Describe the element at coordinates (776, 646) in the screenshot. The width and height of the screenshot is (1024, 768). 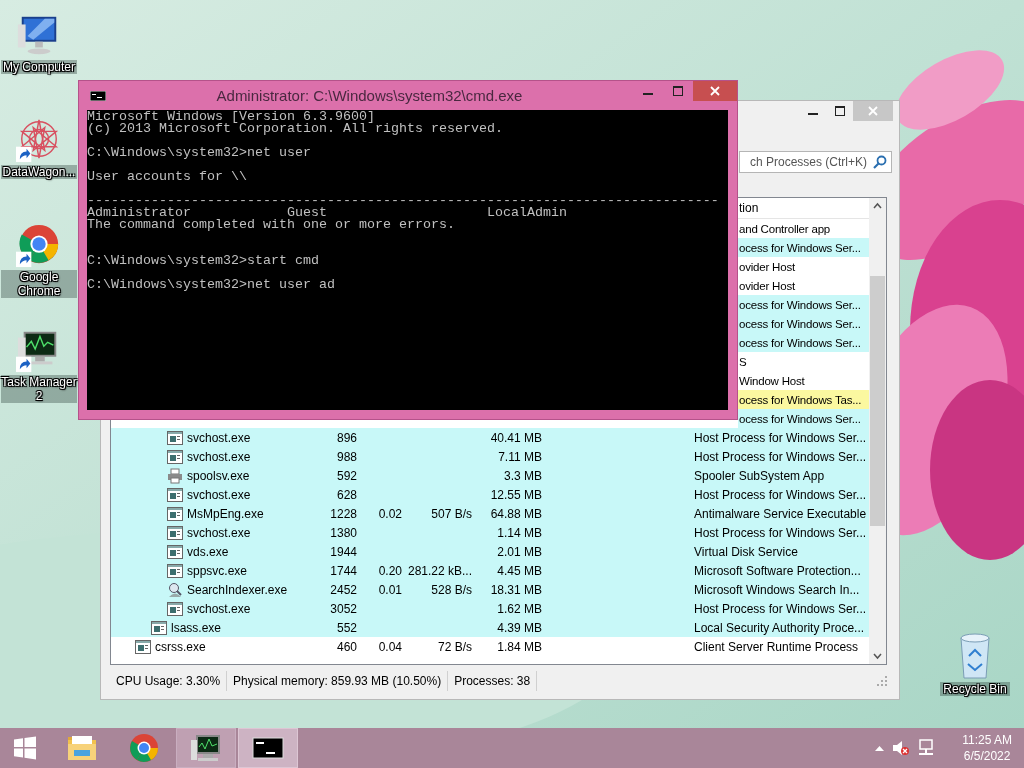
I see `description-cell: Client Server Runtime Process` at that location.